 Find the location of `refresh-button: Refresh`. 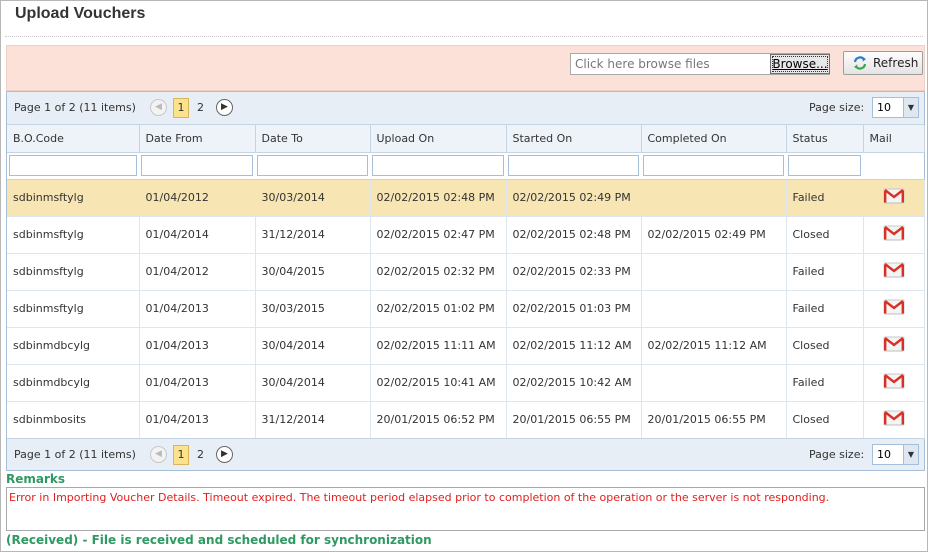

refresh-button: Refresh is located at coordinates (883, 63).